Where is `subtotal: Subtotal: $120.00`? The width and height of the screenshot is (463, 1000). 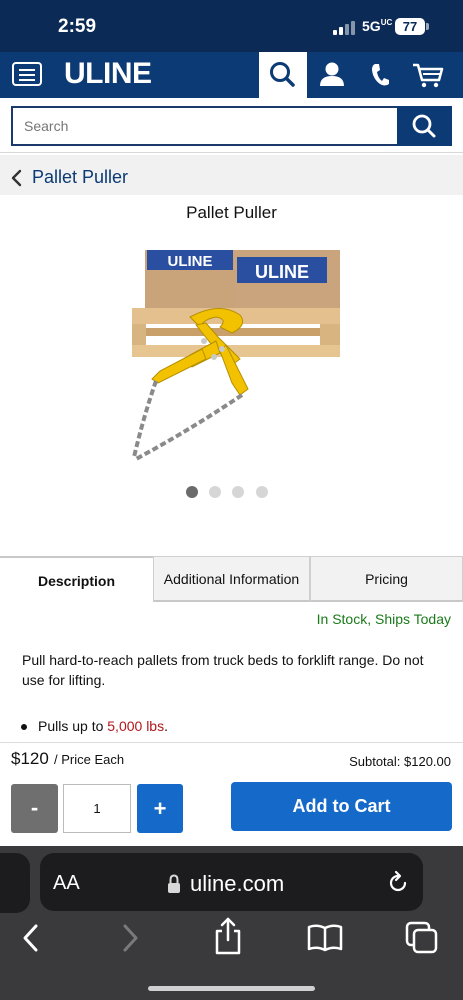 subtotal: Subtotal: $120.00 is located at coordinates (400, 761).